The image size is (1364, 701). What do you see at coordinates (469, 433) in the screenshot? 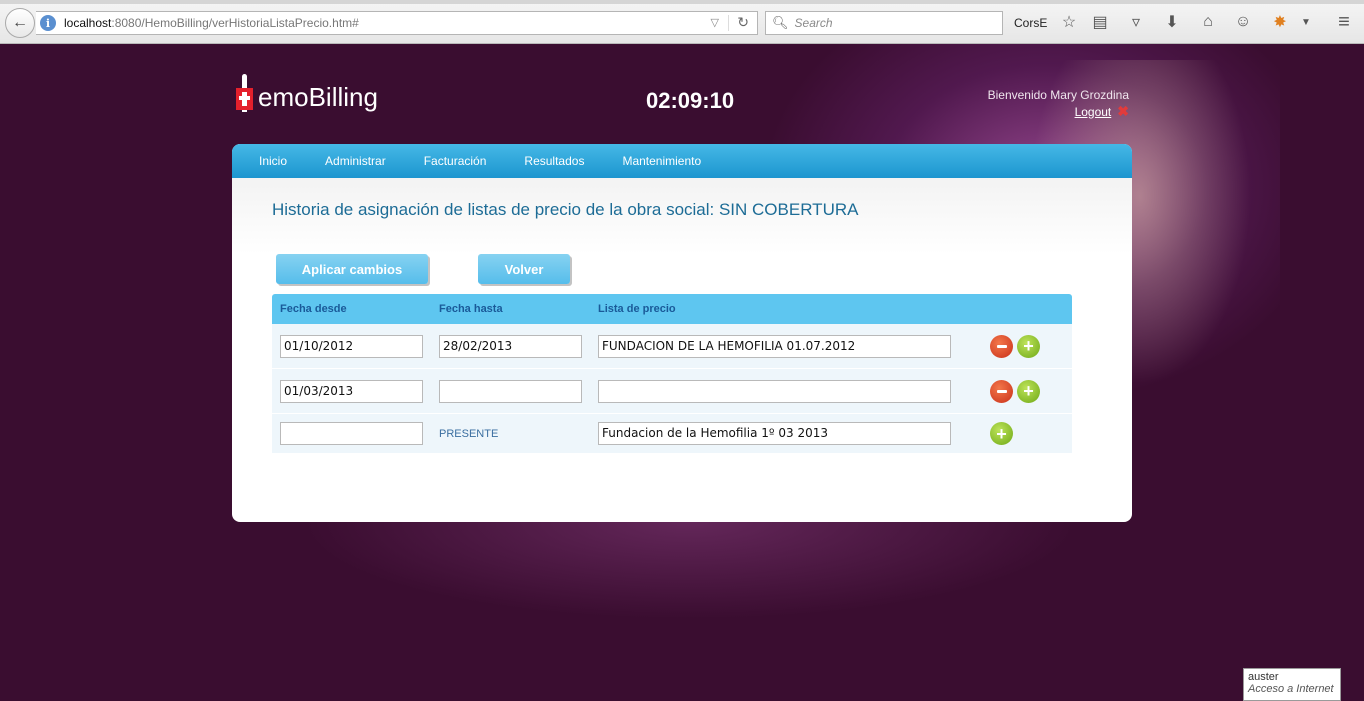
I see `fecha-hasta-presente: PRESENTE` at bounding box center [469, 433].